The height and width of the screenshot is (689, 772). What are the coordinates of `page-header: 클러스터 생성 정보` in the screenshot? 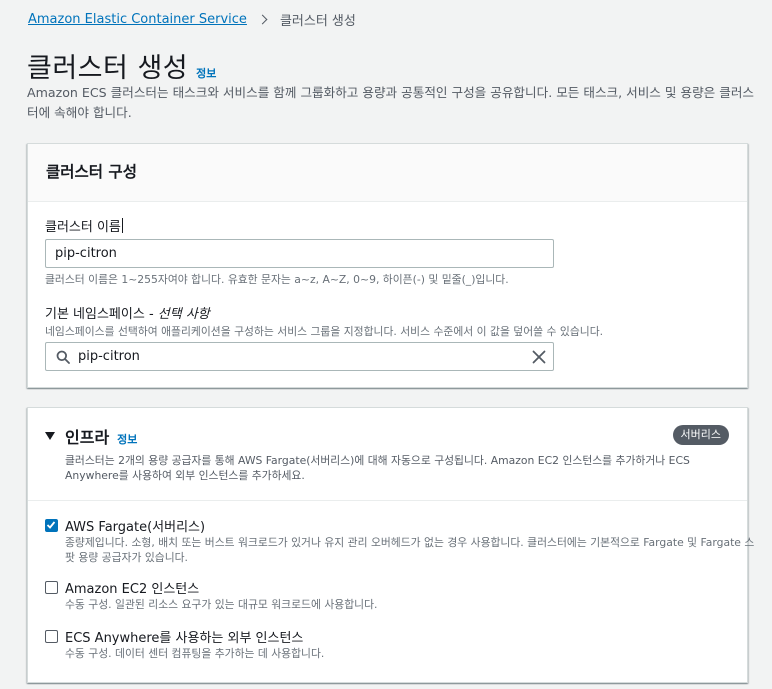 It's located at (121, 65).